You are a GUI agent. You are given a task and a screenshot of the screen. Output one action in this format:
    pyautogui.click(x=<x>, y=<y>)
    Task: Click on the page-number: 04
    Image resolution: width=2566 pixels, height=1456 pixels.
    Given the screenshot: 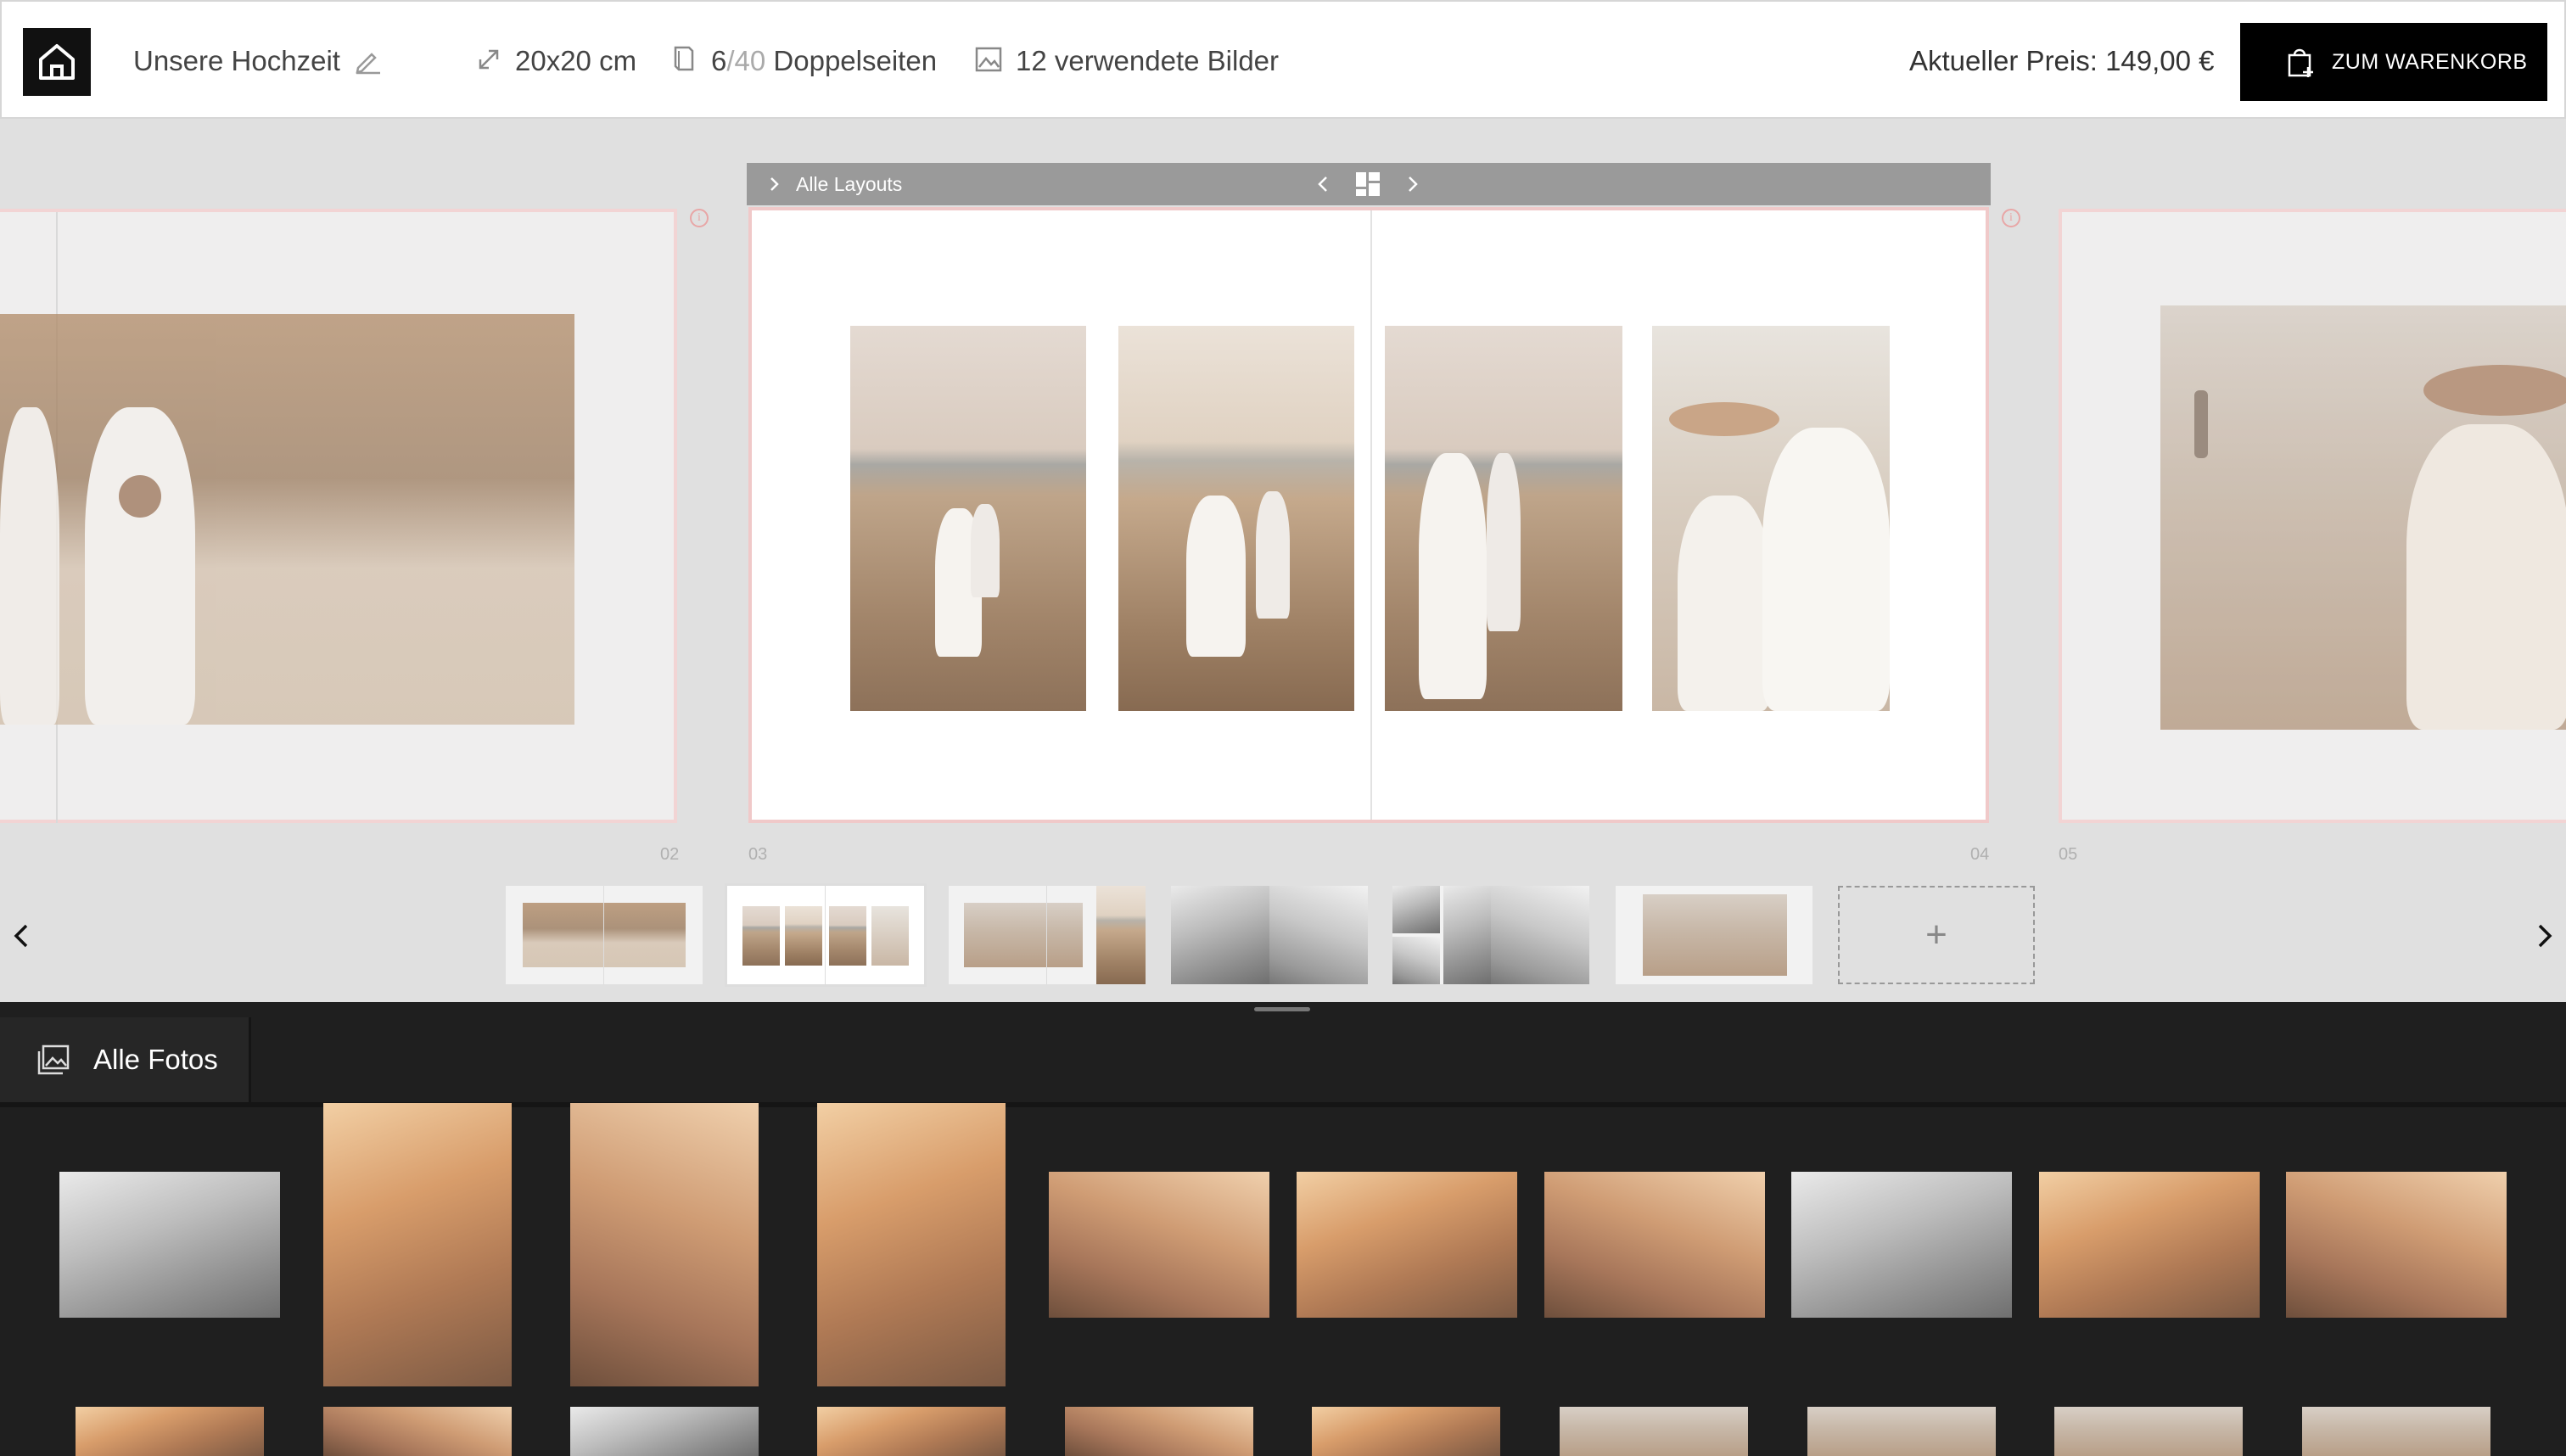 What is the action you would take?
    pyautogui.click(x=1980, y=855)
    